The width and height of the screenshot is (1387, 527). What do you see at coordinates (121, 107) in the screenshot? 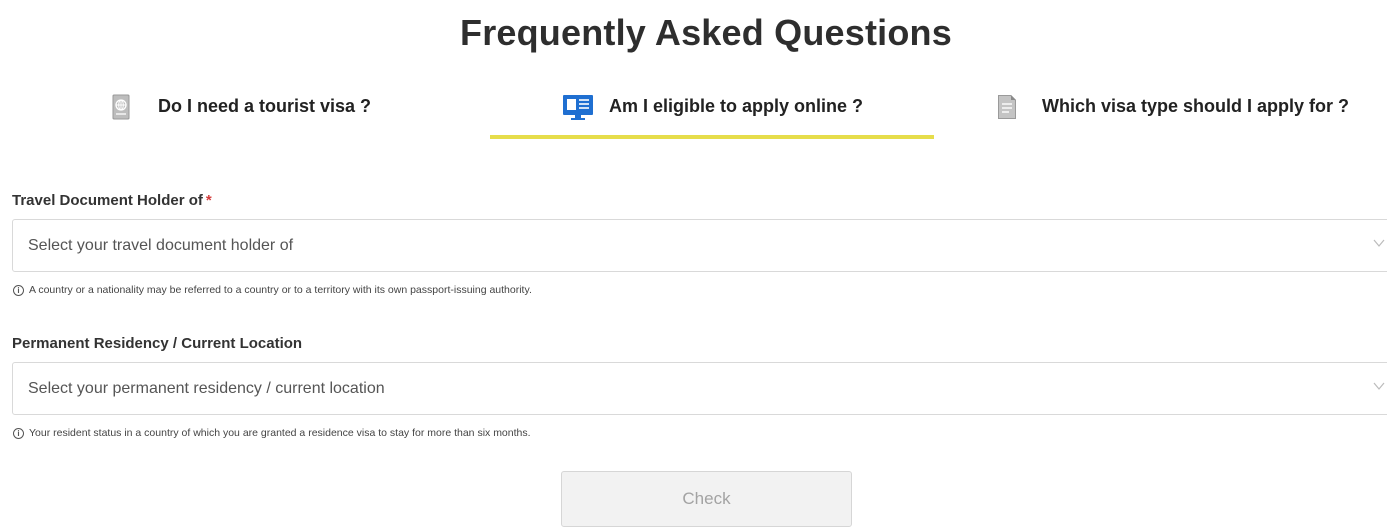
I see `passport-icon` at bounding box center [121, 107].